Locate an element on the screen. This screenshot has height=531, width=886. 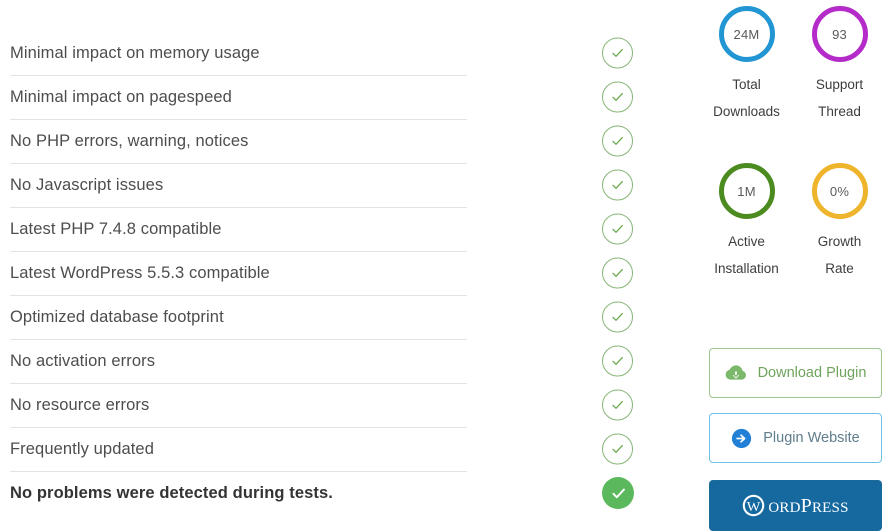
checklist-row-label: No resource errors is located at coordinates (80, 404).